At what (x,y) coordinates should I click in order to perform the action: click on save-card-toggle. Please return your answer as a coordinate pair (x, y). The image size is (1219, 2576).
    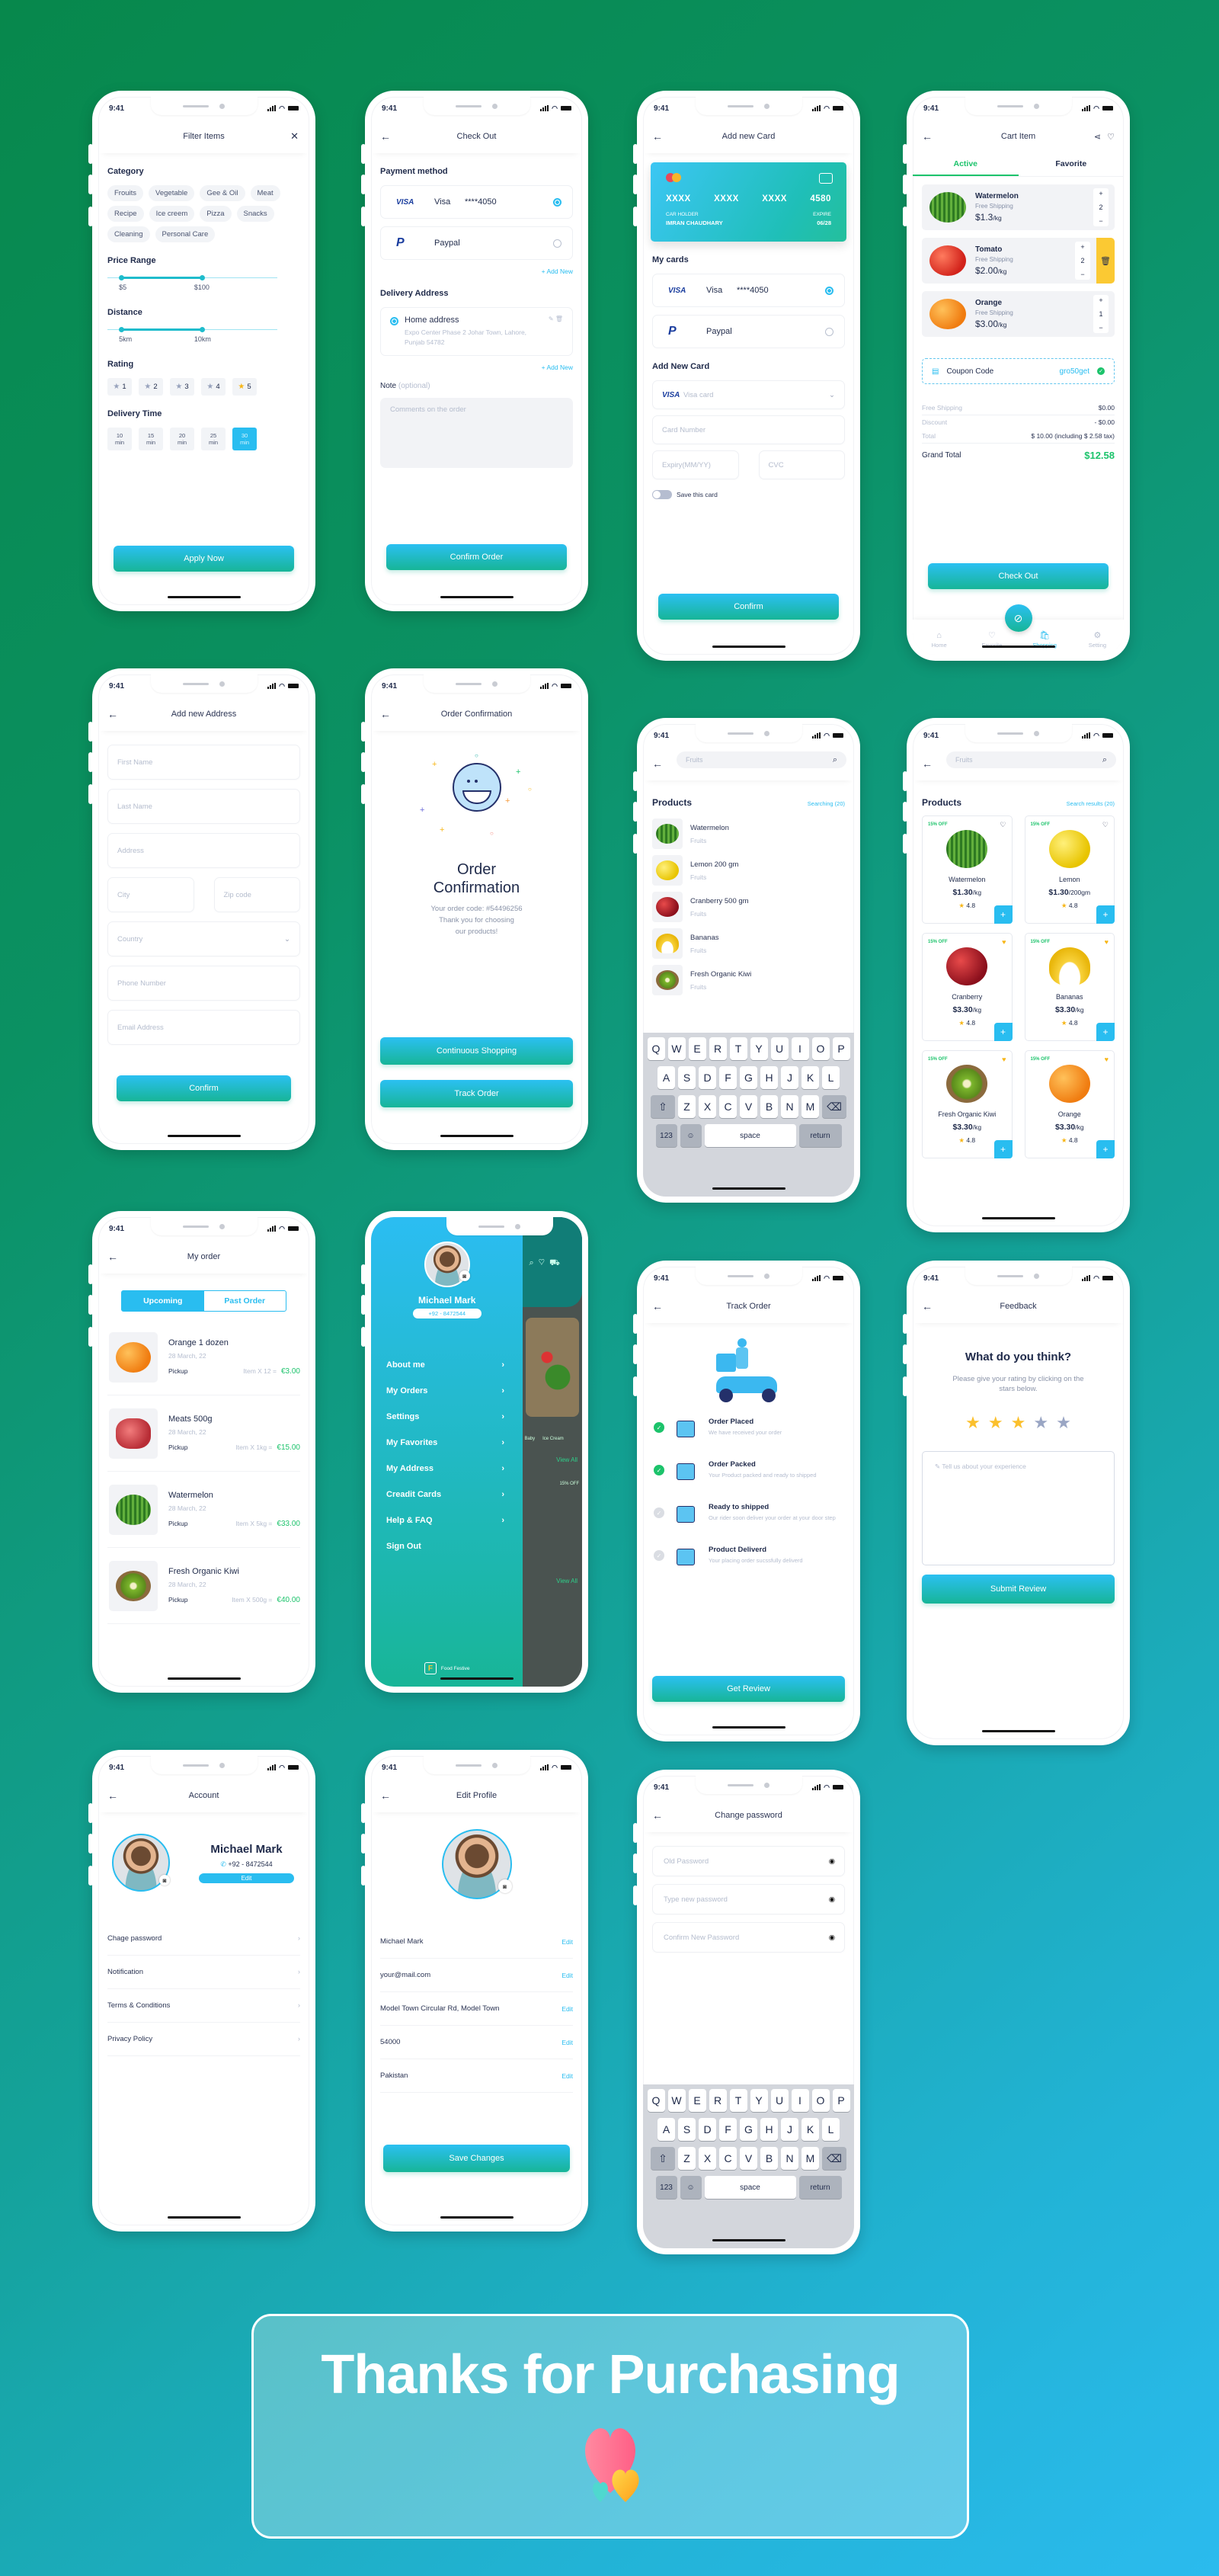
    Looking at the image, I should click on (662, 494).